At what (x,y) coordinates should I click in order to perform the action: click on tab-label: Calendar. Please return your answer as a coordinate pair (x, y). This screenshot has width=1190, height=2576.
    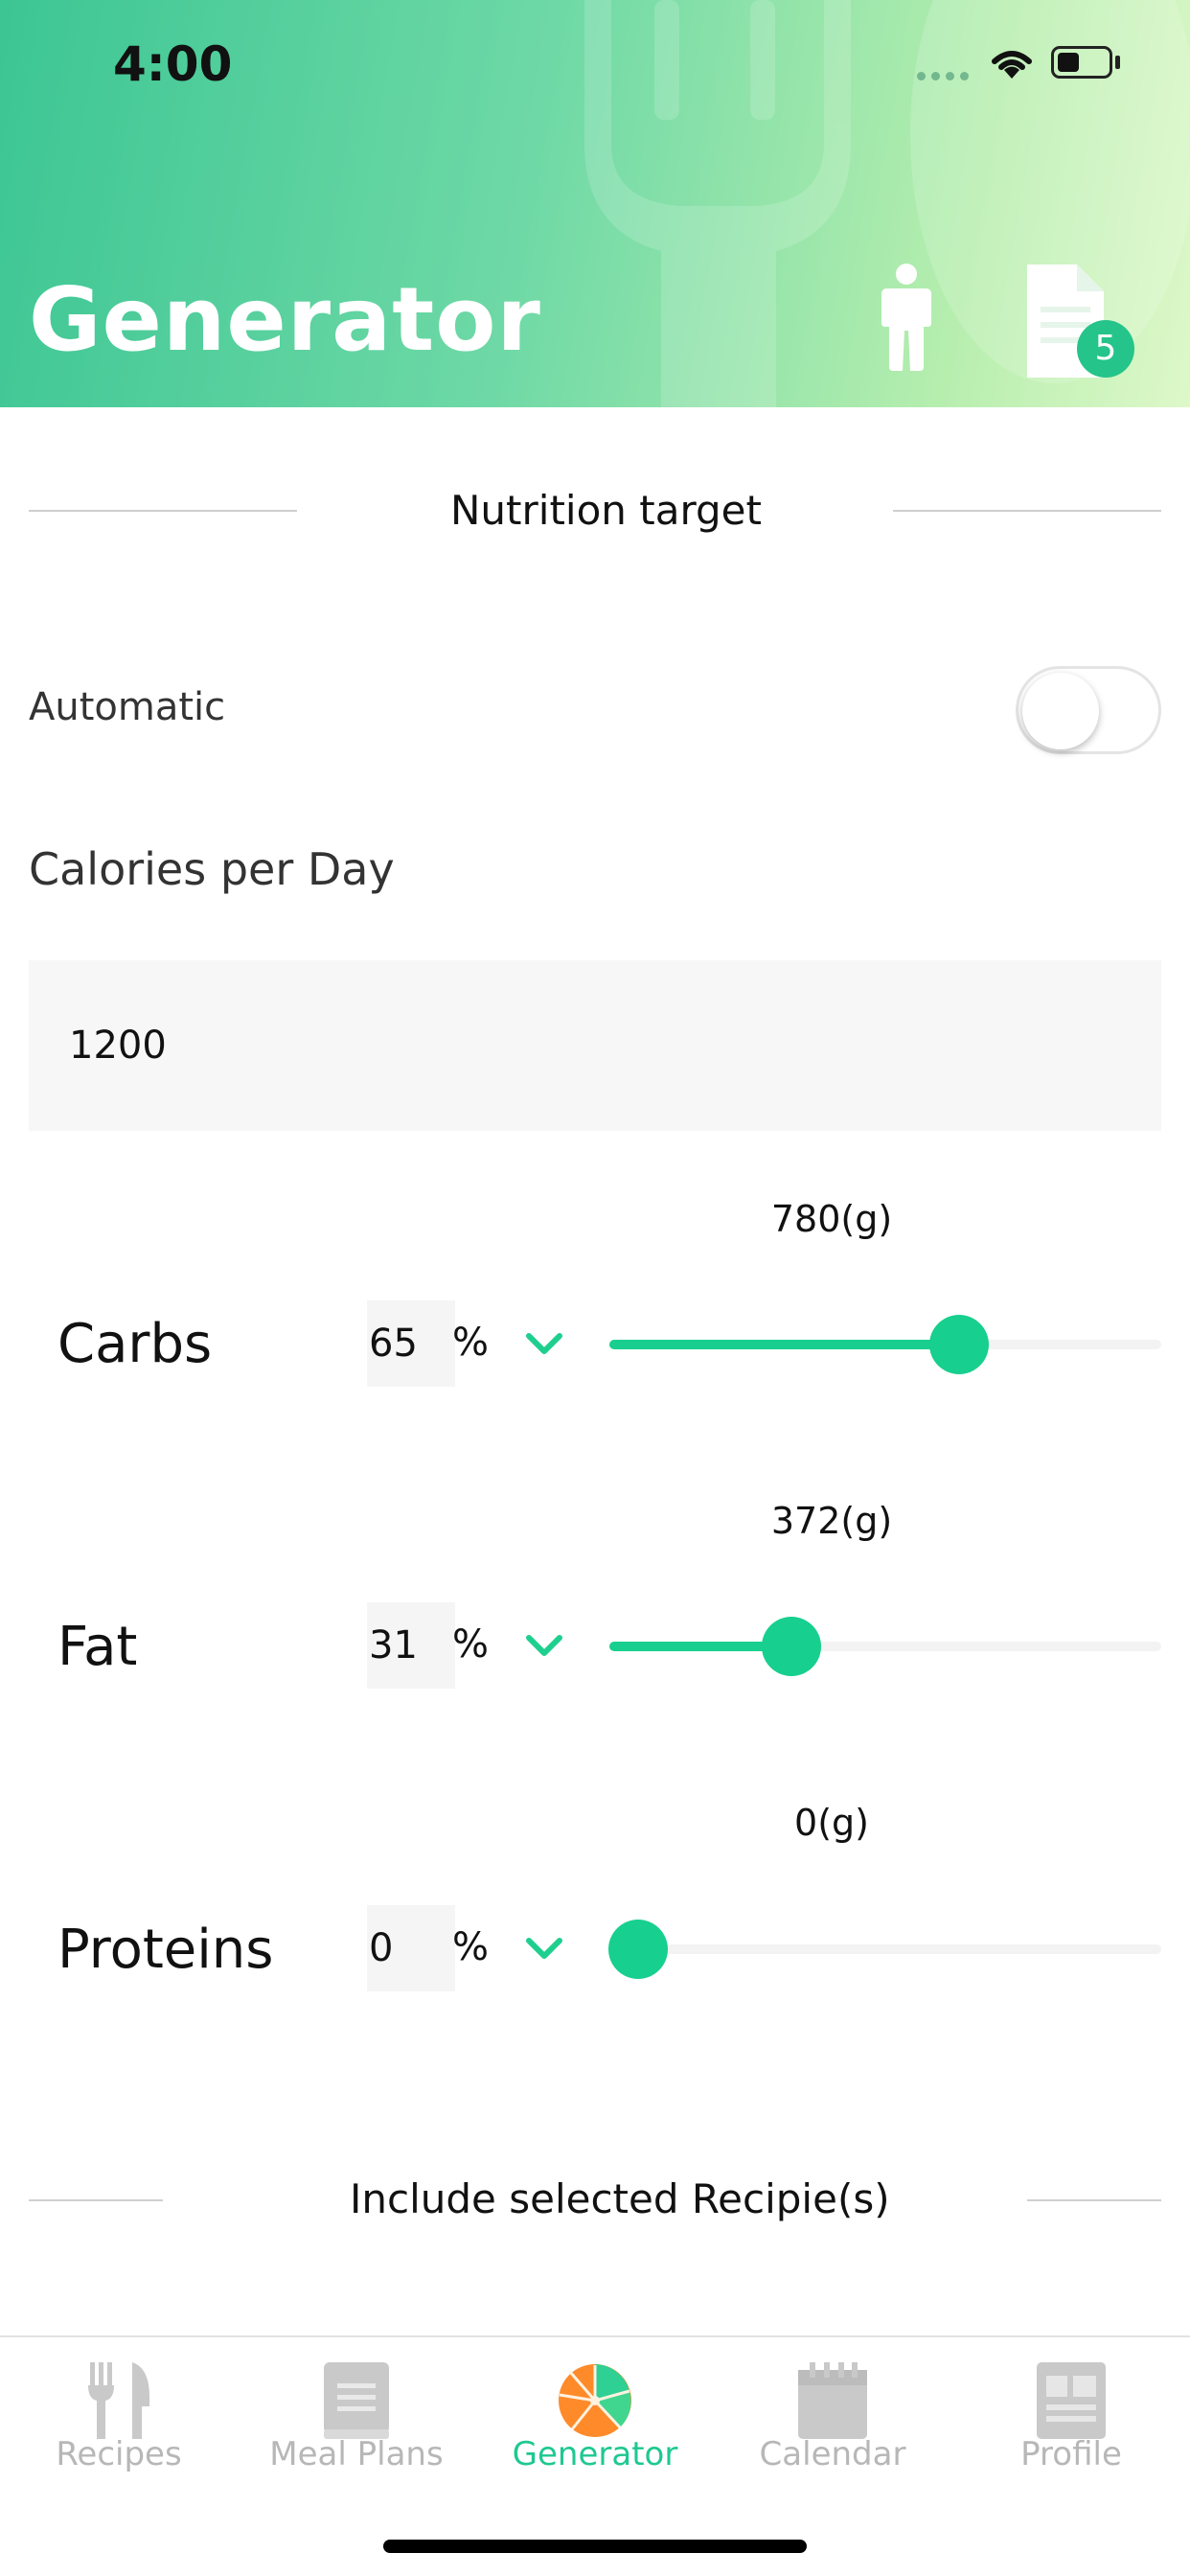
    Looking at the image, I should click on (833, 2454).